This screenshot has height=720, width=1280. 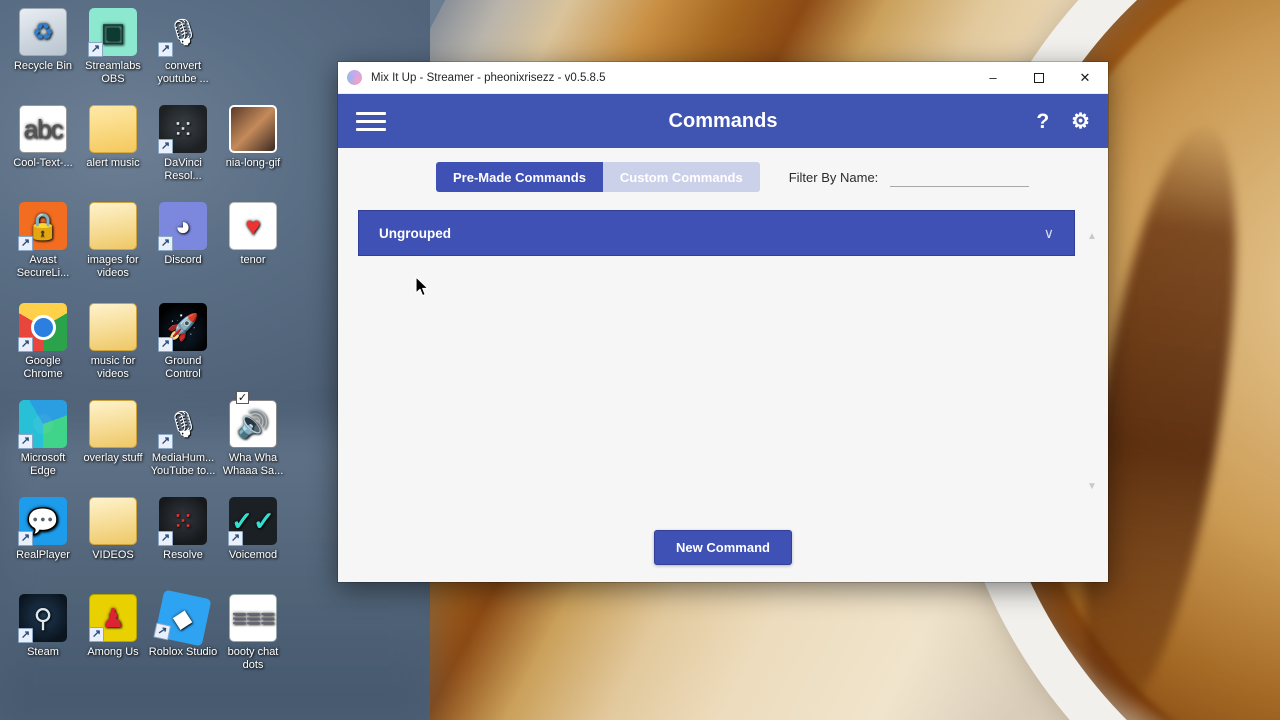 I want to click on overlay-folder-icon, so click(x=113, y=424).